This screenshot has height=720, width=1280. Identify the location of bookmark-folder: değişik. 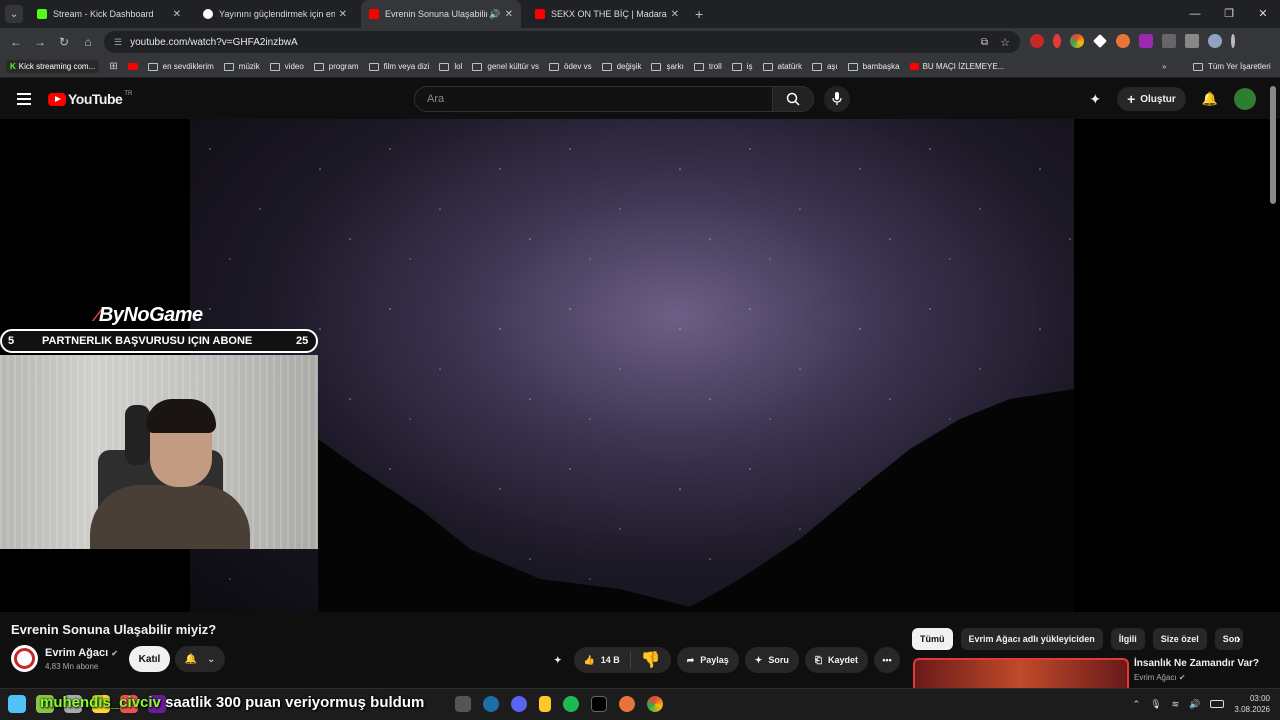
(621, 66).